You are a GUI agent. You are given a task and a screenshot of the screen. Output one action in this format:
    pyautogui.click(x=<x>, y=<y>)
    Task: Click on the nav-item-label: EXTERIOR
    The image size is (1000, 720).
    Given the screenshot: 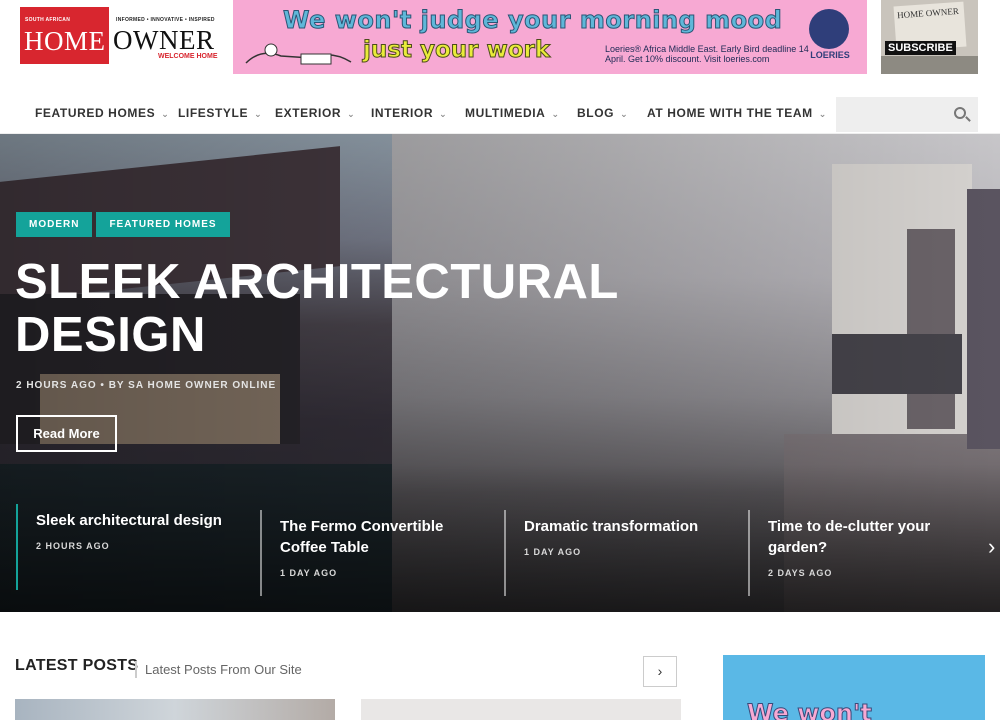 What is the action you would take?
    pyautogui.click(x=308, y=113)
    